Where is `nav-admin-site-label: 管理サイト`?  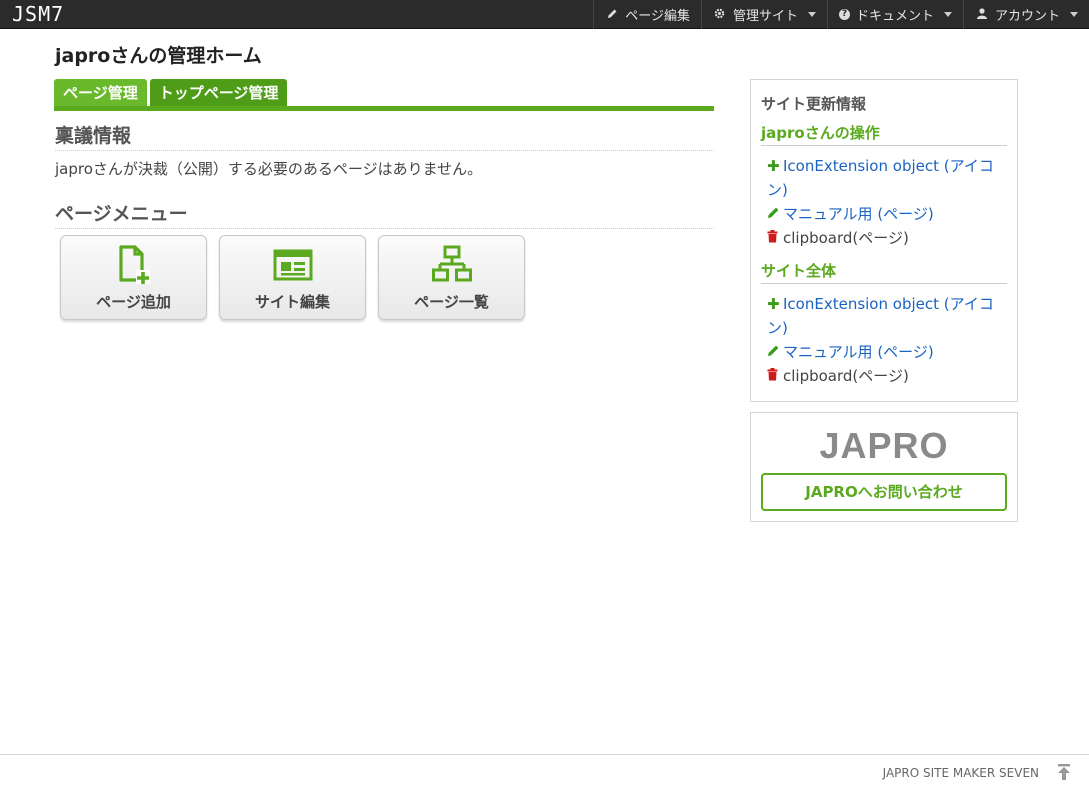
nav-admin-site-label: 管理サイト is located at coordinates (765, 16).